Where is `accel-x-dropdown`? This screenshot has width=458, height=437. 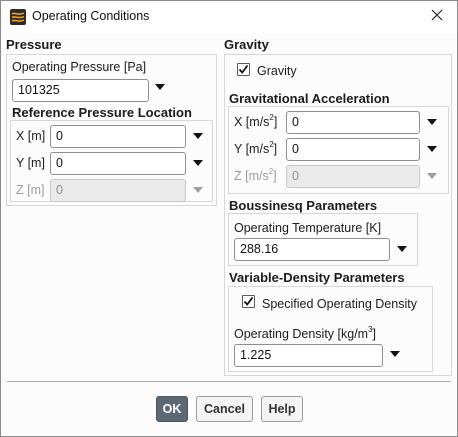 accel-x-dropdown is located at coordinates (432, 122).